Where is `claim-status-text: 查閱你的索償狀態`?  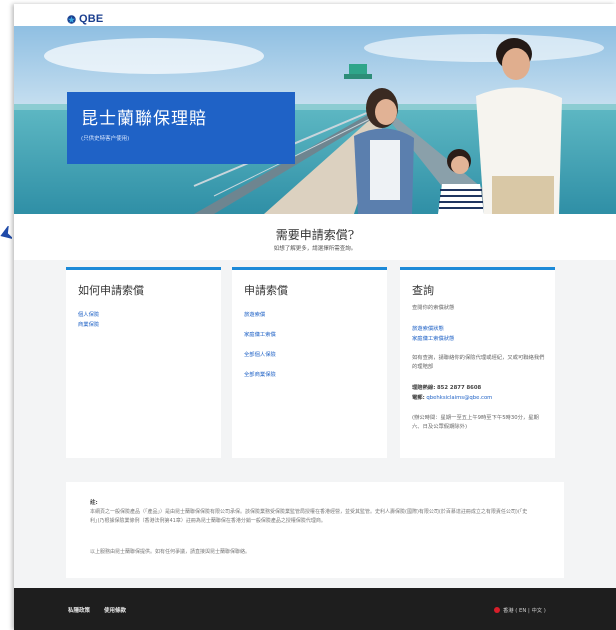
claim-status-text: 查閱你的索償狀態 is located at coordinates (433, 308).